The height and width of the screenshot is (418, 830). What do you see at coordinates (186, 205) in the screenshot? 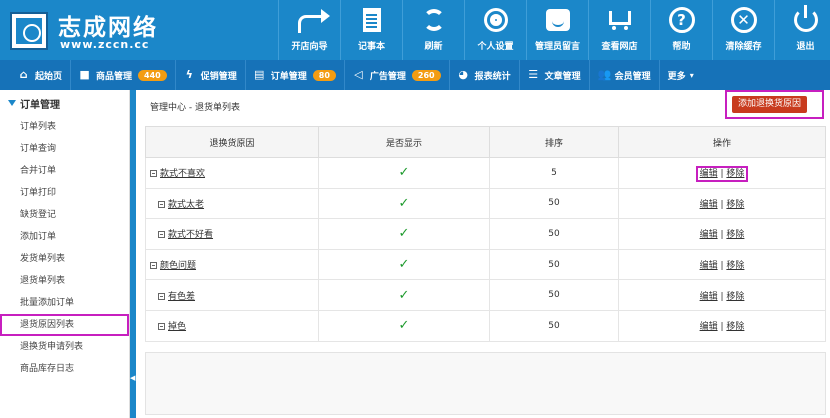
I see `reason-name: 款式太老` at bounding box center [186, 205].